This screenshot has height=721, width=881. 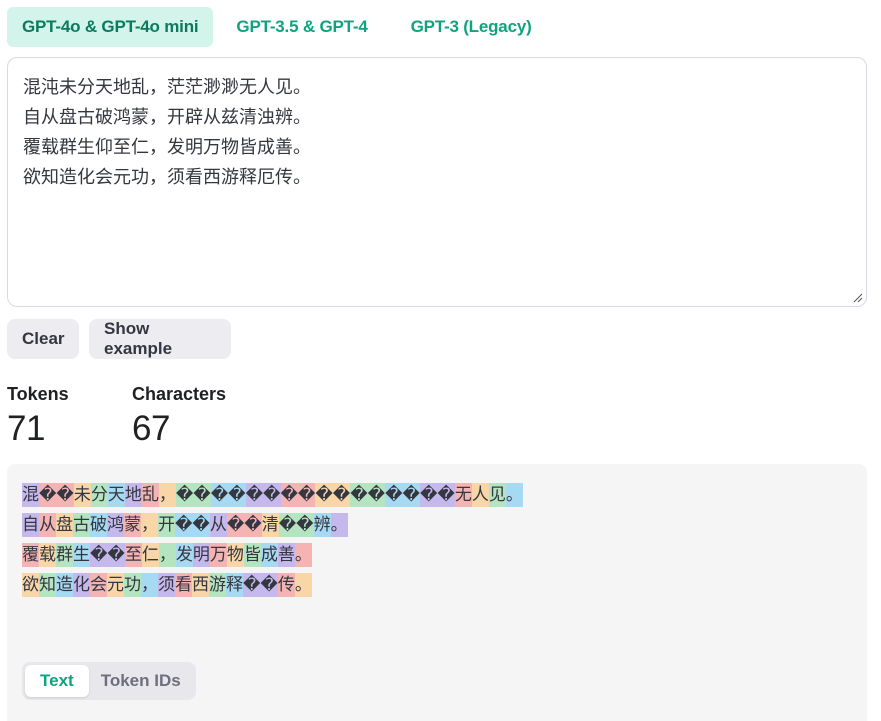 I want to click on token-span: 人, so click(x=480, y=495).